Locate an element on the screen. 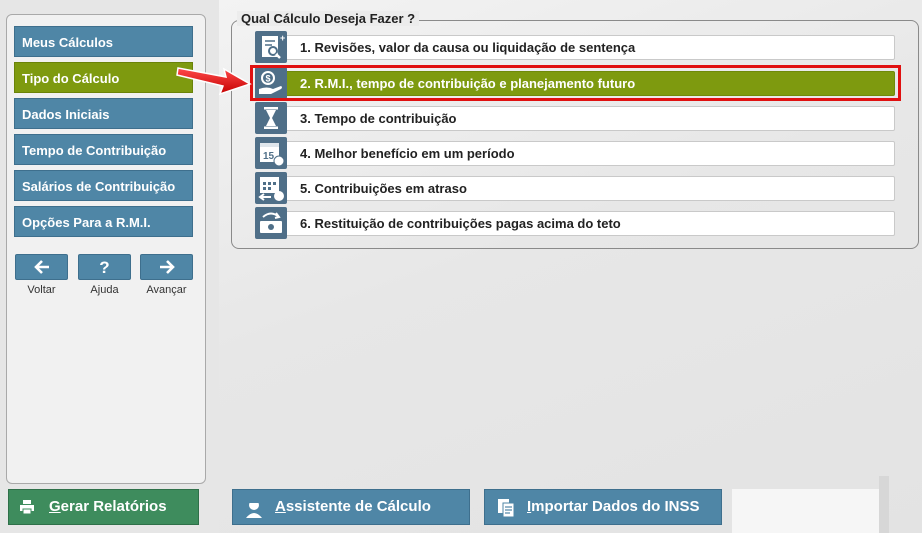 This screenshot has width=922, height=533. assistant-icon is located at coordinates (254, 509).